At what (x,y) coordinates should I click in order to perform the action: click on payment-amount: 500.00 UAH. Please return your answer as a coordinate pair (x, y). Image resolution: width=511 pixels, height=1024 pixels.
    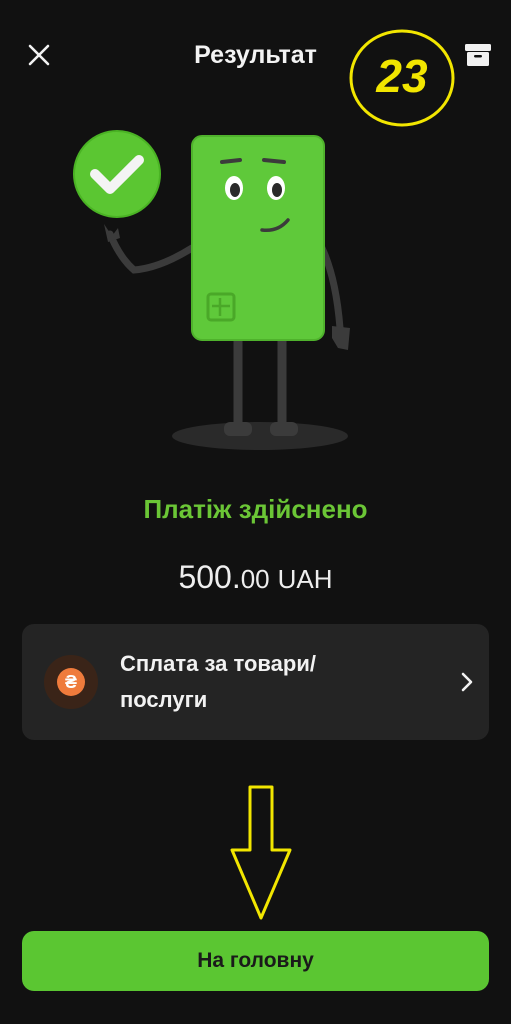
    Looking at the image, I should click on (255, 578).